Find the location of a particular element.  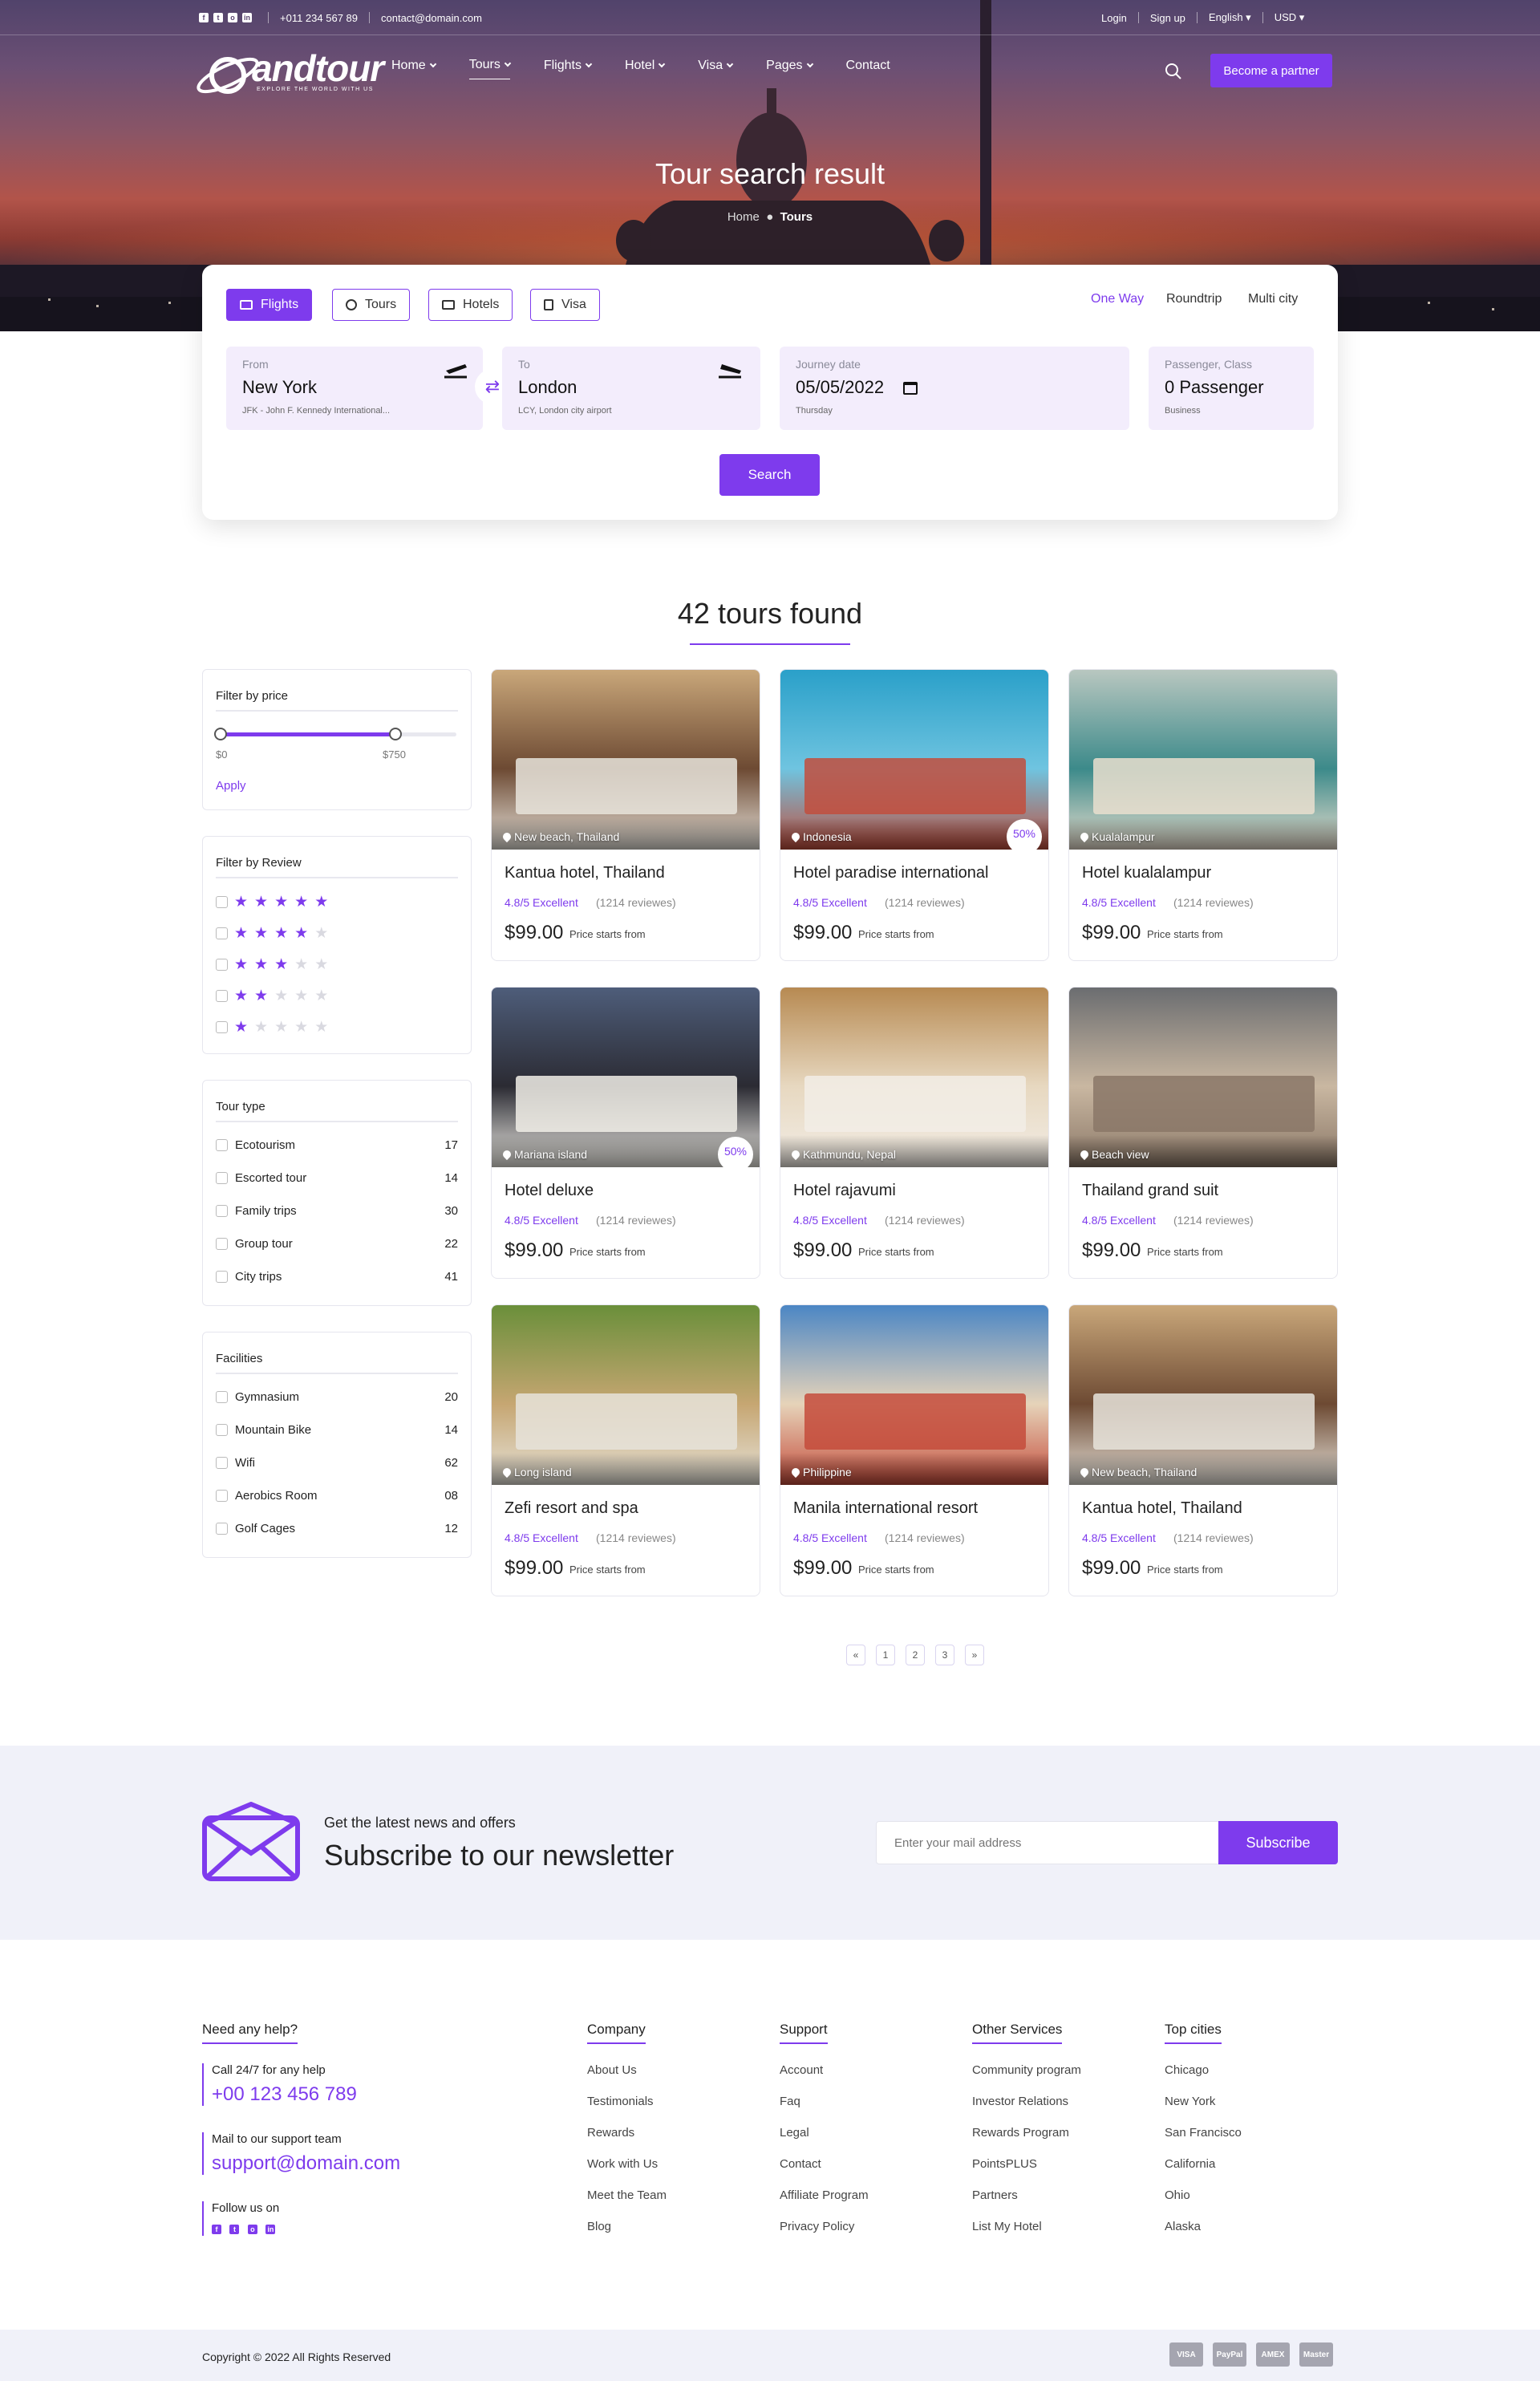

page-number: 3 is located at coordinates (944, 1655).